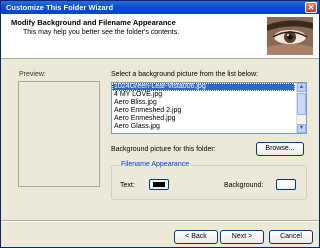  What do you see at coordinates (291, 237) in the screenshot?
I see `cancel-button: Cancel` at bounding box center [291, 237].